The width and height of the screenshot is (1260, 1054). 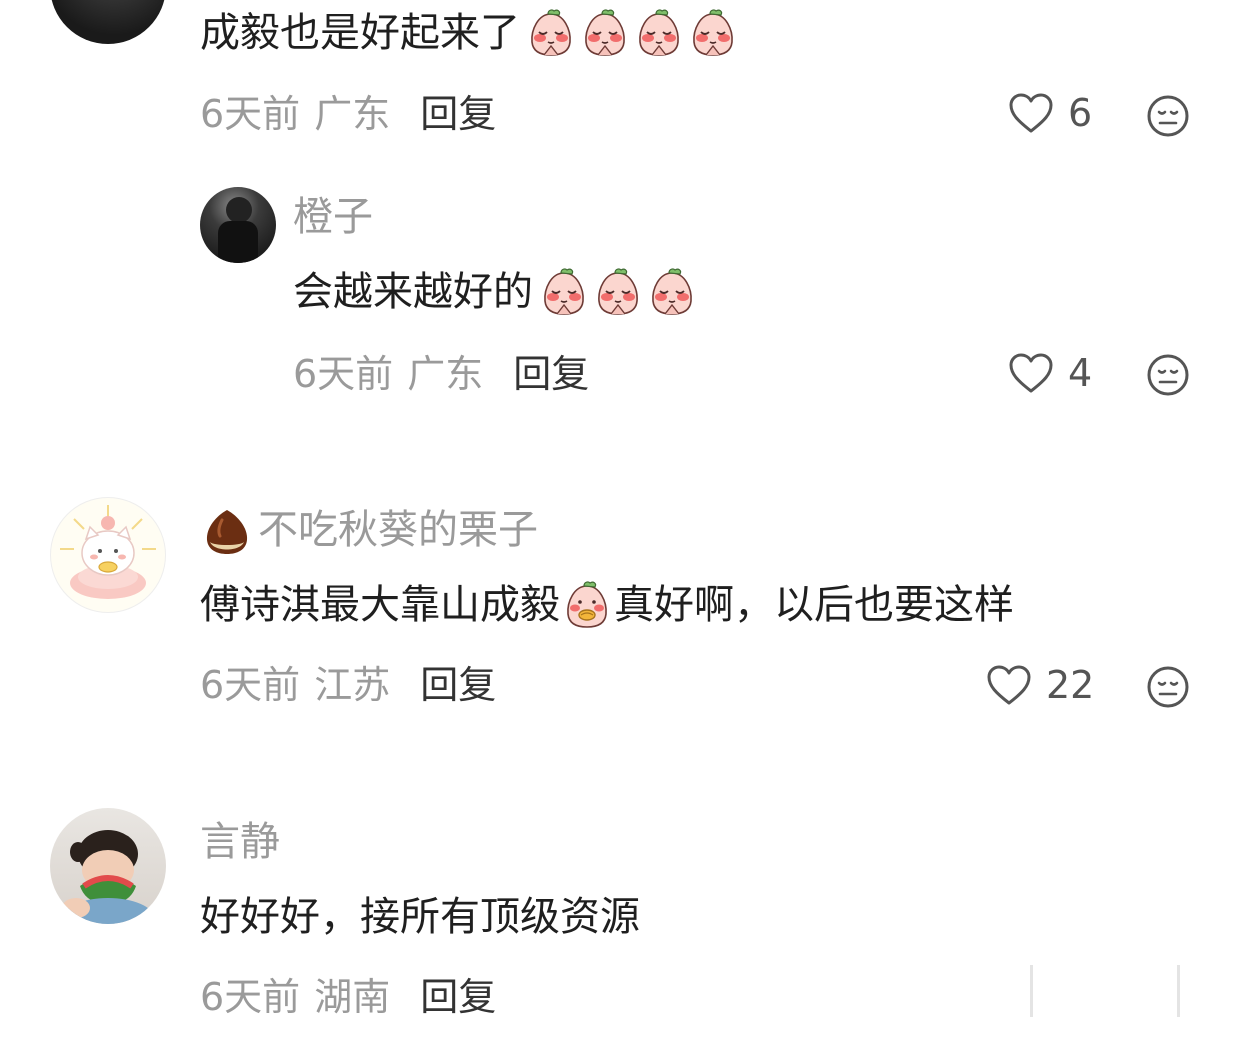 I want to click on comment-meta: 6天前 江苏 回复, so click(x=348, y=685).